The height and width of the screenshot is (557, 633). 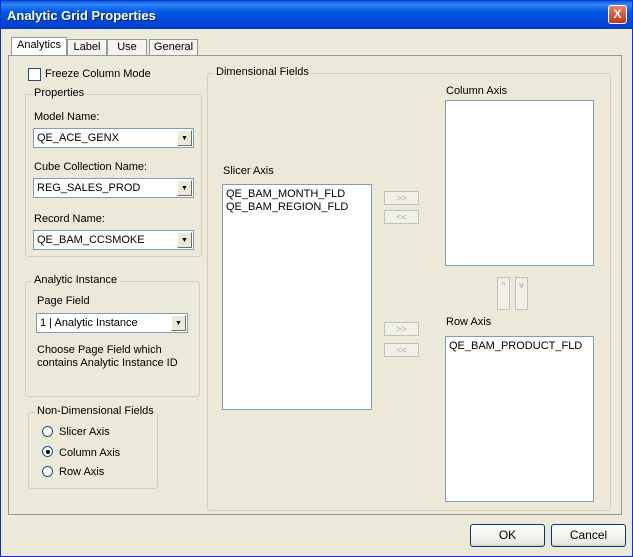 What do you see at coordinates (47, 431) in the screenshot?
I see `radio-slicer-axis` at bounding box center [47, 431].